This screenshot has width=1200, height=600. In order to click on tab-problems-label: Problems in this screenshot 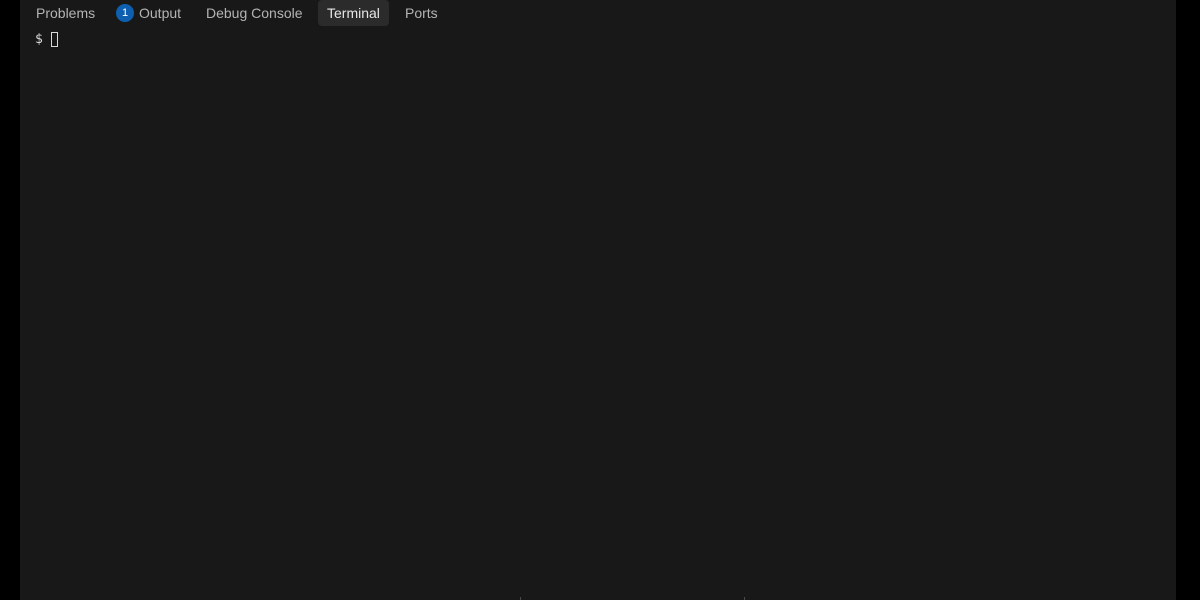, I will do `click(66, 13)`.